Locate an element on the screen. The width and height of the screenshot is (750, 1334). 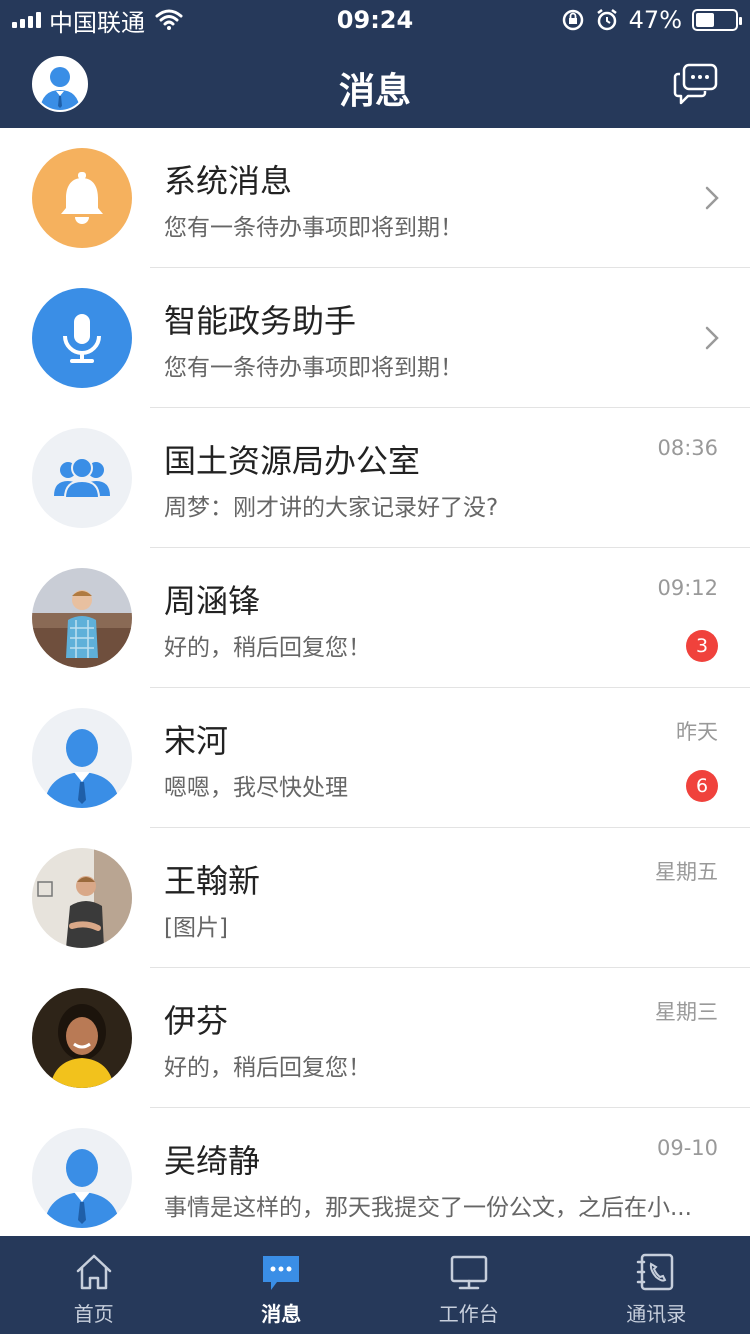
home-icon is located at coordinates (93, 1272).